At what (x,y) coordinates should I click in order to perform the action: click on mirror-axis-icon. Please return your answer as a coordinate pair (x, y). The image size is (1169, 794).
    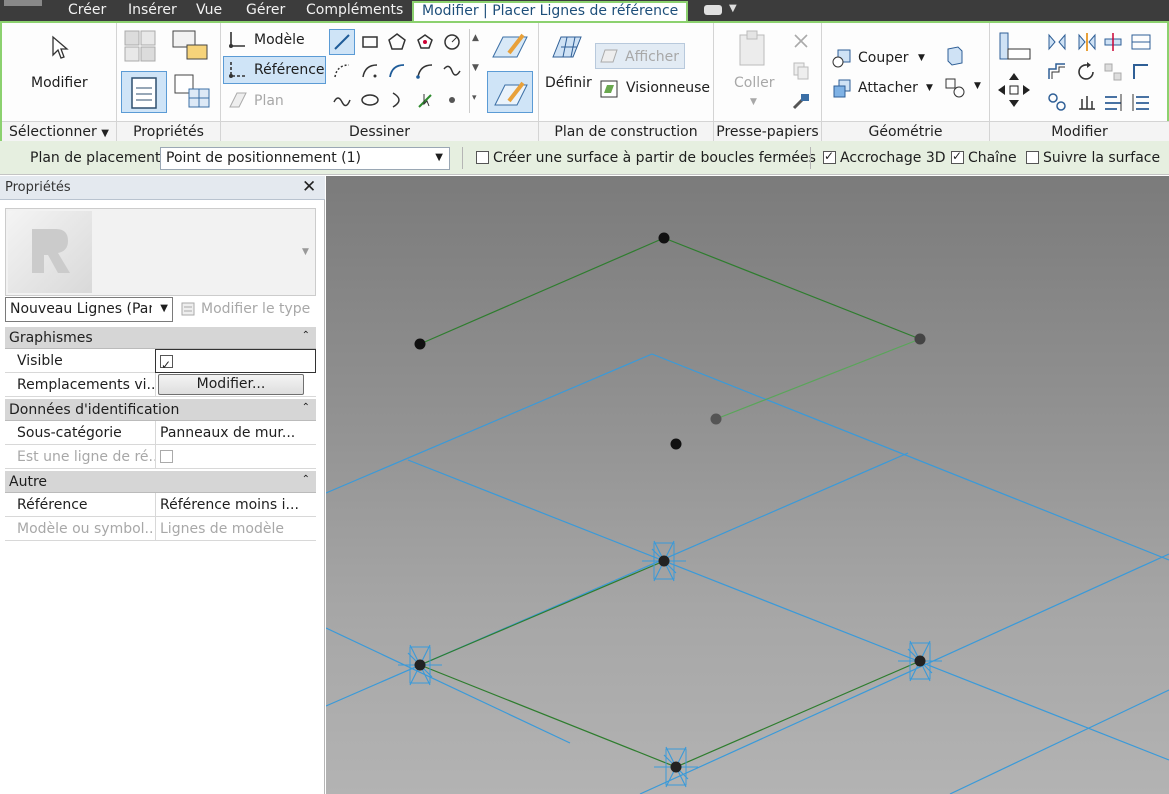
    Looking at the image, I should click on (1057, 42).